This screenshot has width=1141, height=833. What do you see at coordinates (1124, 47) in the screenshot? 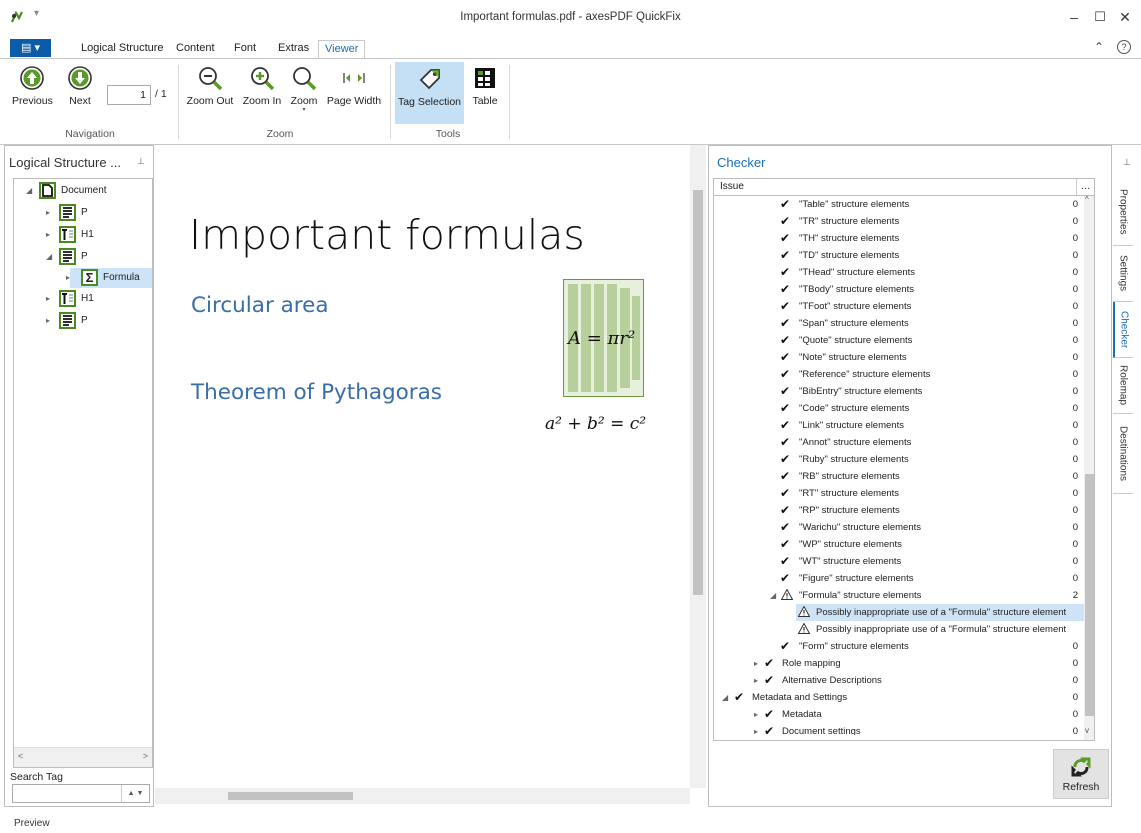
I see `help-icon: ?` at bounding box center [1124, 47].